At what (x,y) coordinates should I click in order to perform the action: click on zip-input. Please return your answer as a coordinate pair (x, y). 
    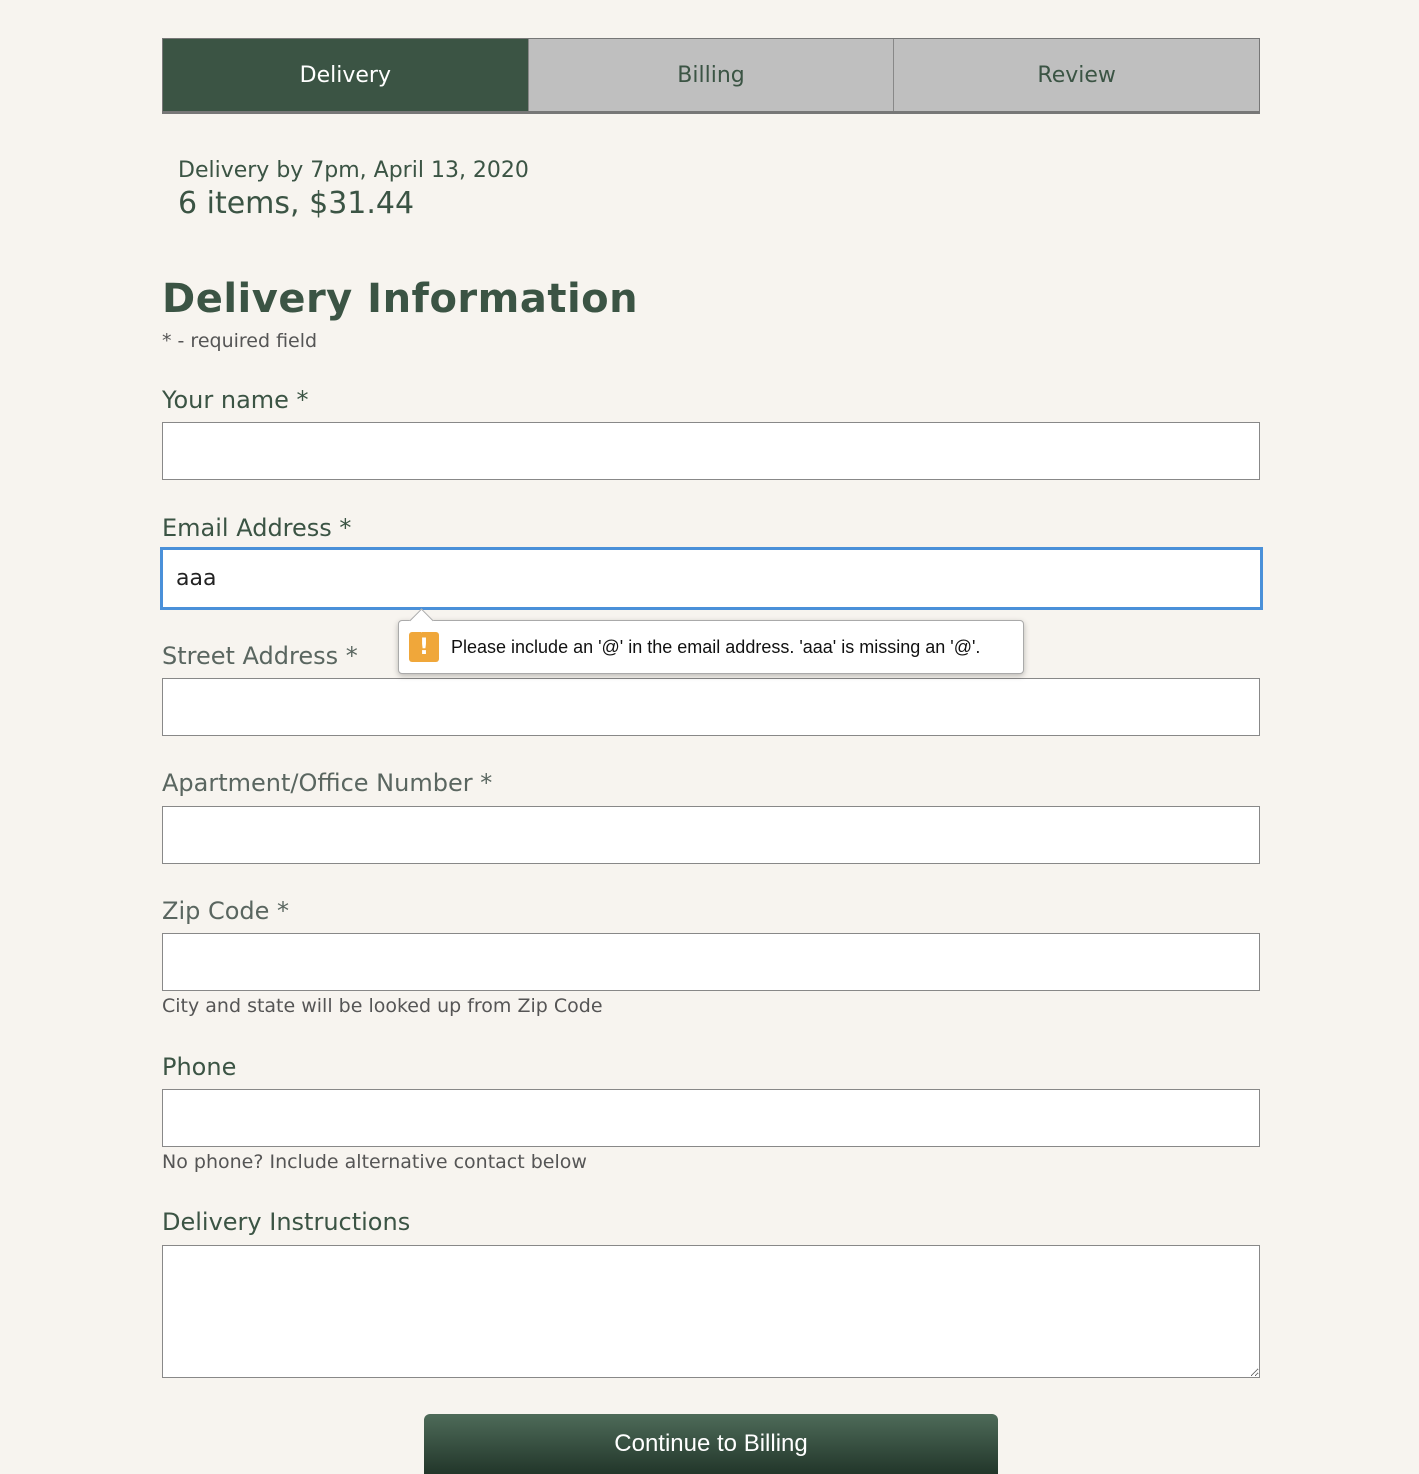
    Looking at the image, I should click on (711, 962).